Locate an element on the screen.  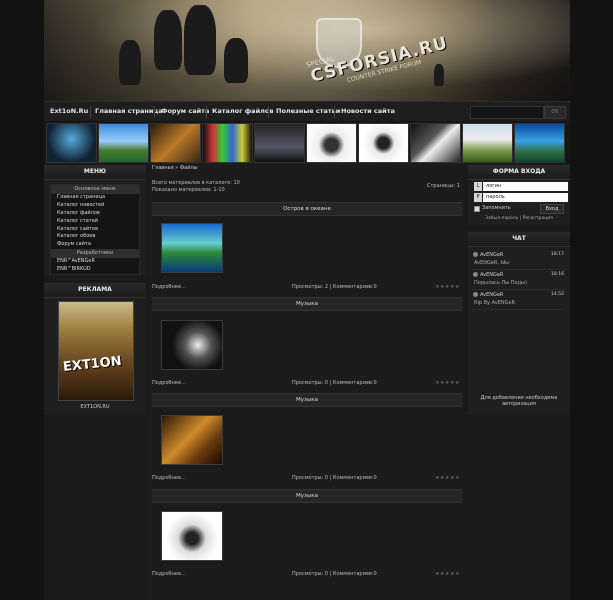
register-link: Регистрация is located at coordinates (538, 218).